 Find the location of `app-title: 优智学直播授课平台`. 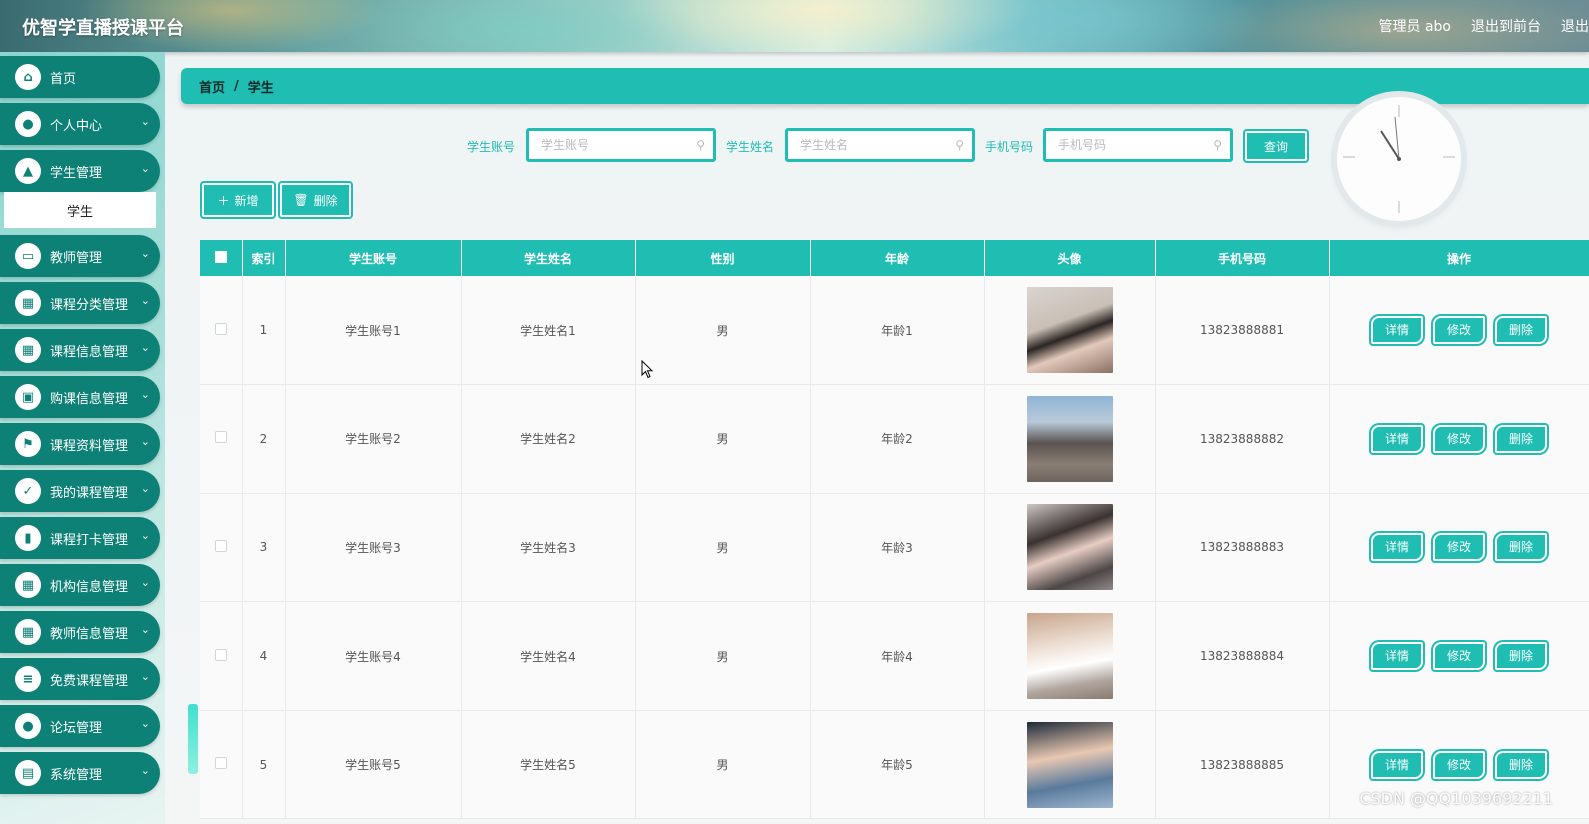

app-title: 优智学直播授课平台 is located at coordinates (103, 28).